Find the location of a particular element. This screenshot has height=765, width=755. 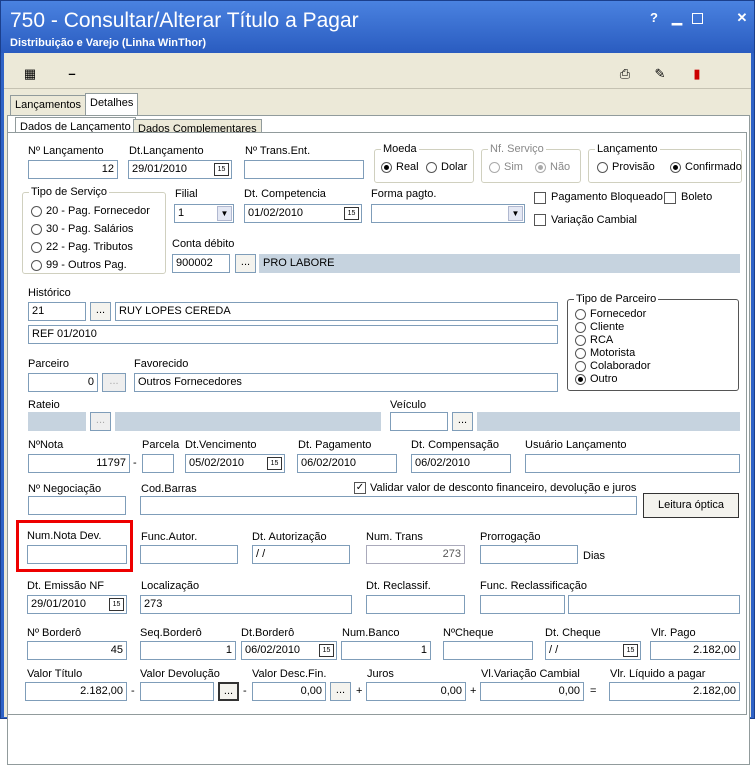

nneg-field is located at coordinates (77, 505).